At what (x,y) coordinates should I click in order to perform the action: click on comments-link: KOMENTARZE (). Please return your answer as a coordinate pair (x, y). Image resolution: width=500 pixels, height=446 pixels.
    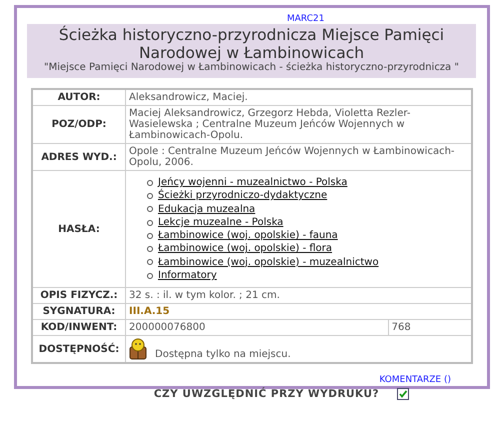
    Looking at the image, I should click on (415, 380).